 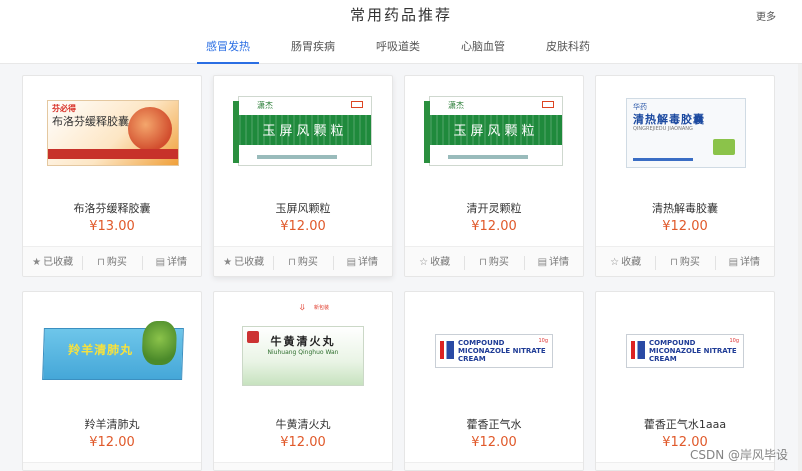 I want to click on box-title: 清热解毒胶囊, so click(x=669, y=119).